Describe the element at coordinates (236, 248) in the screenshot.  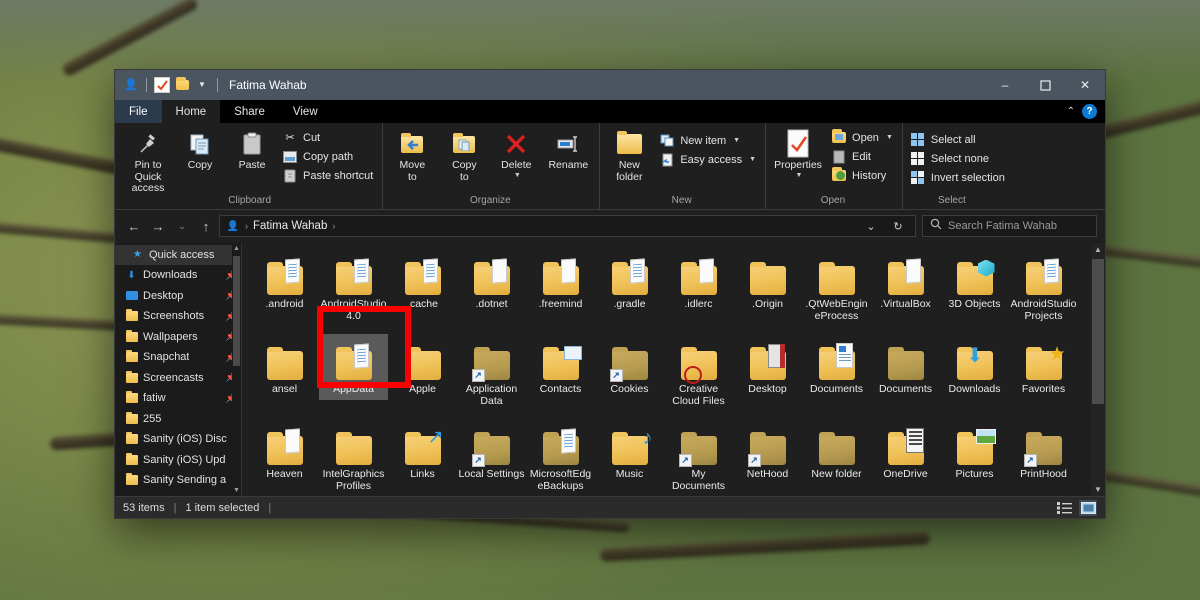
I see `scroll-up-icon: ▲` at that location.